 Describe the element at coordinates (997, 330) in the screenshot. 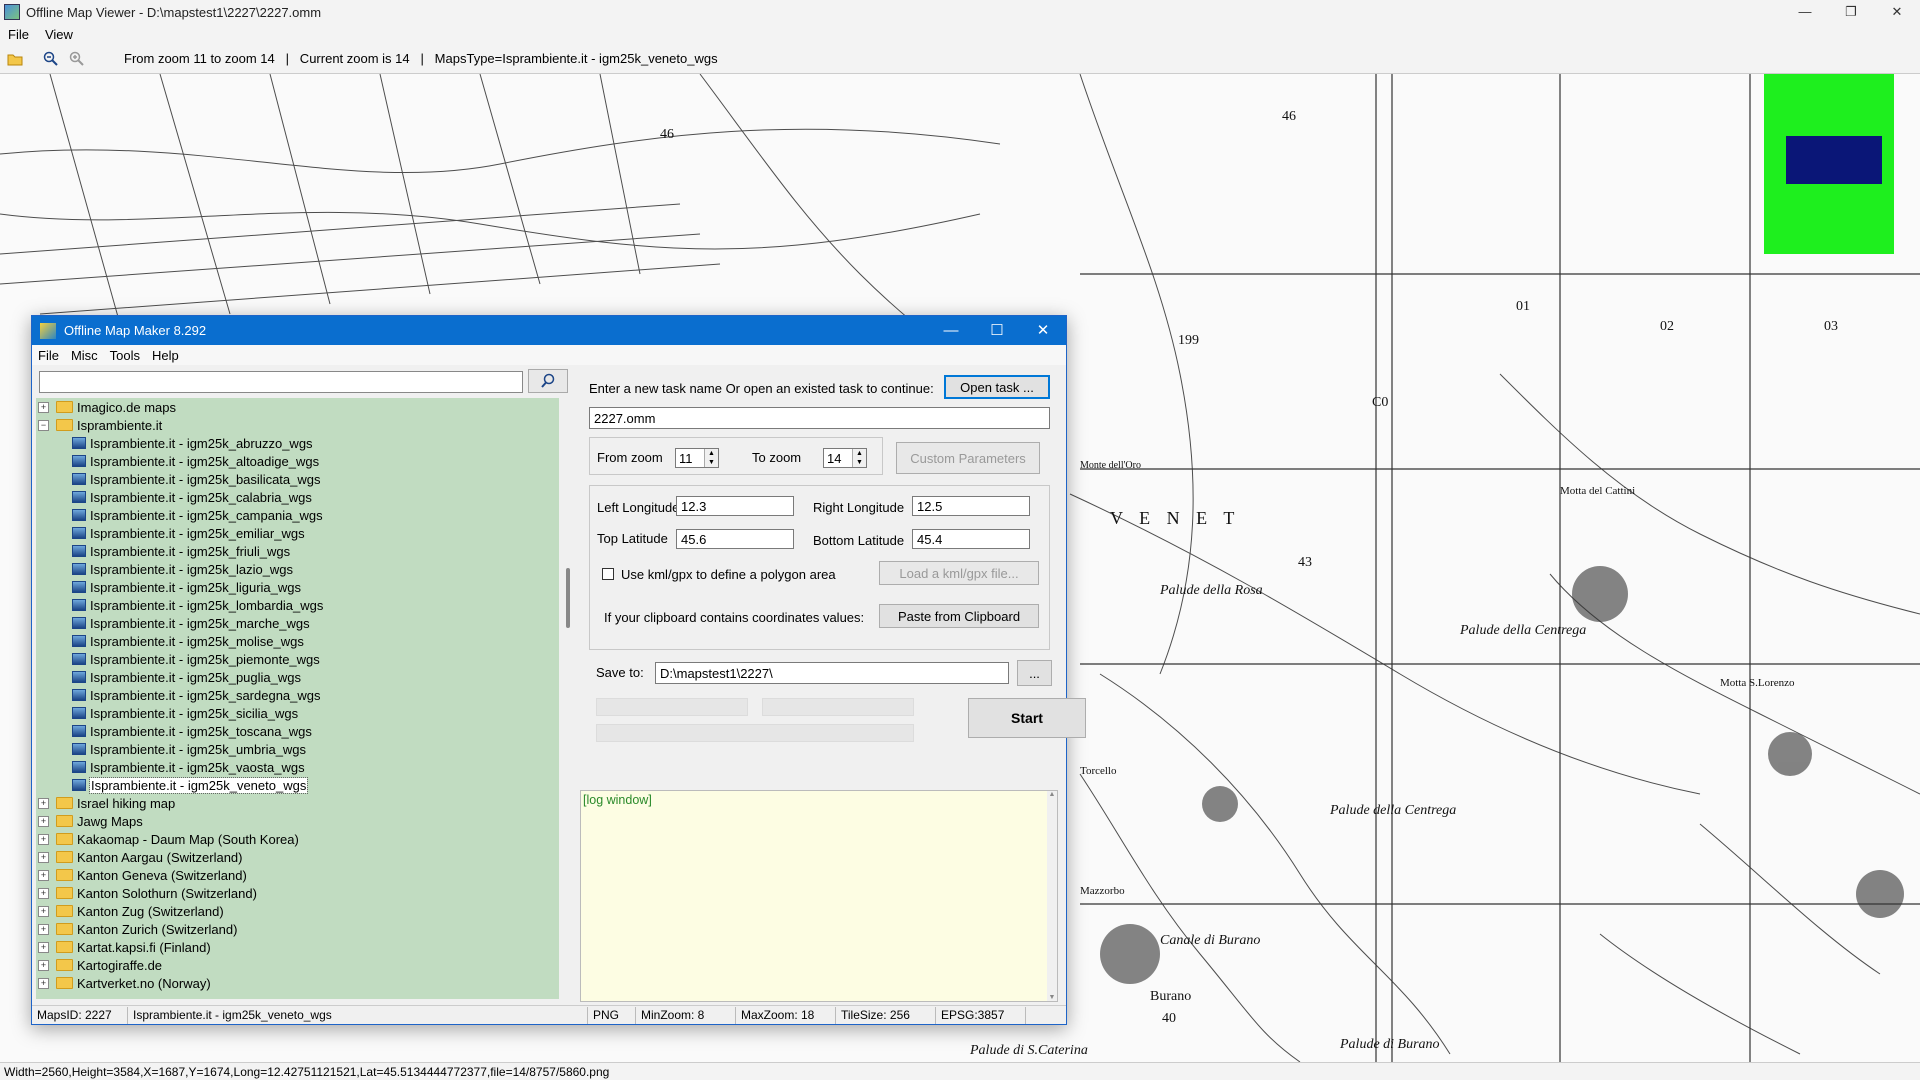

I see `maximize-icon: ☐` at that location.